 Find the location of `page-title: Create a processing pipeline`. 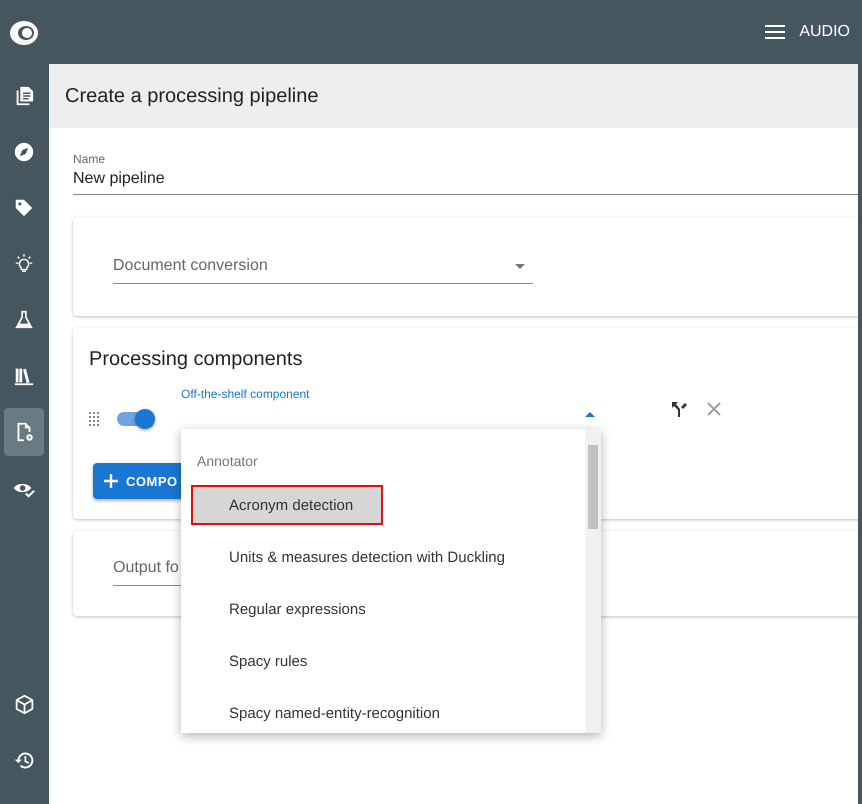

page-title: Create a processing pipeline is located at coordinates (191, 96).